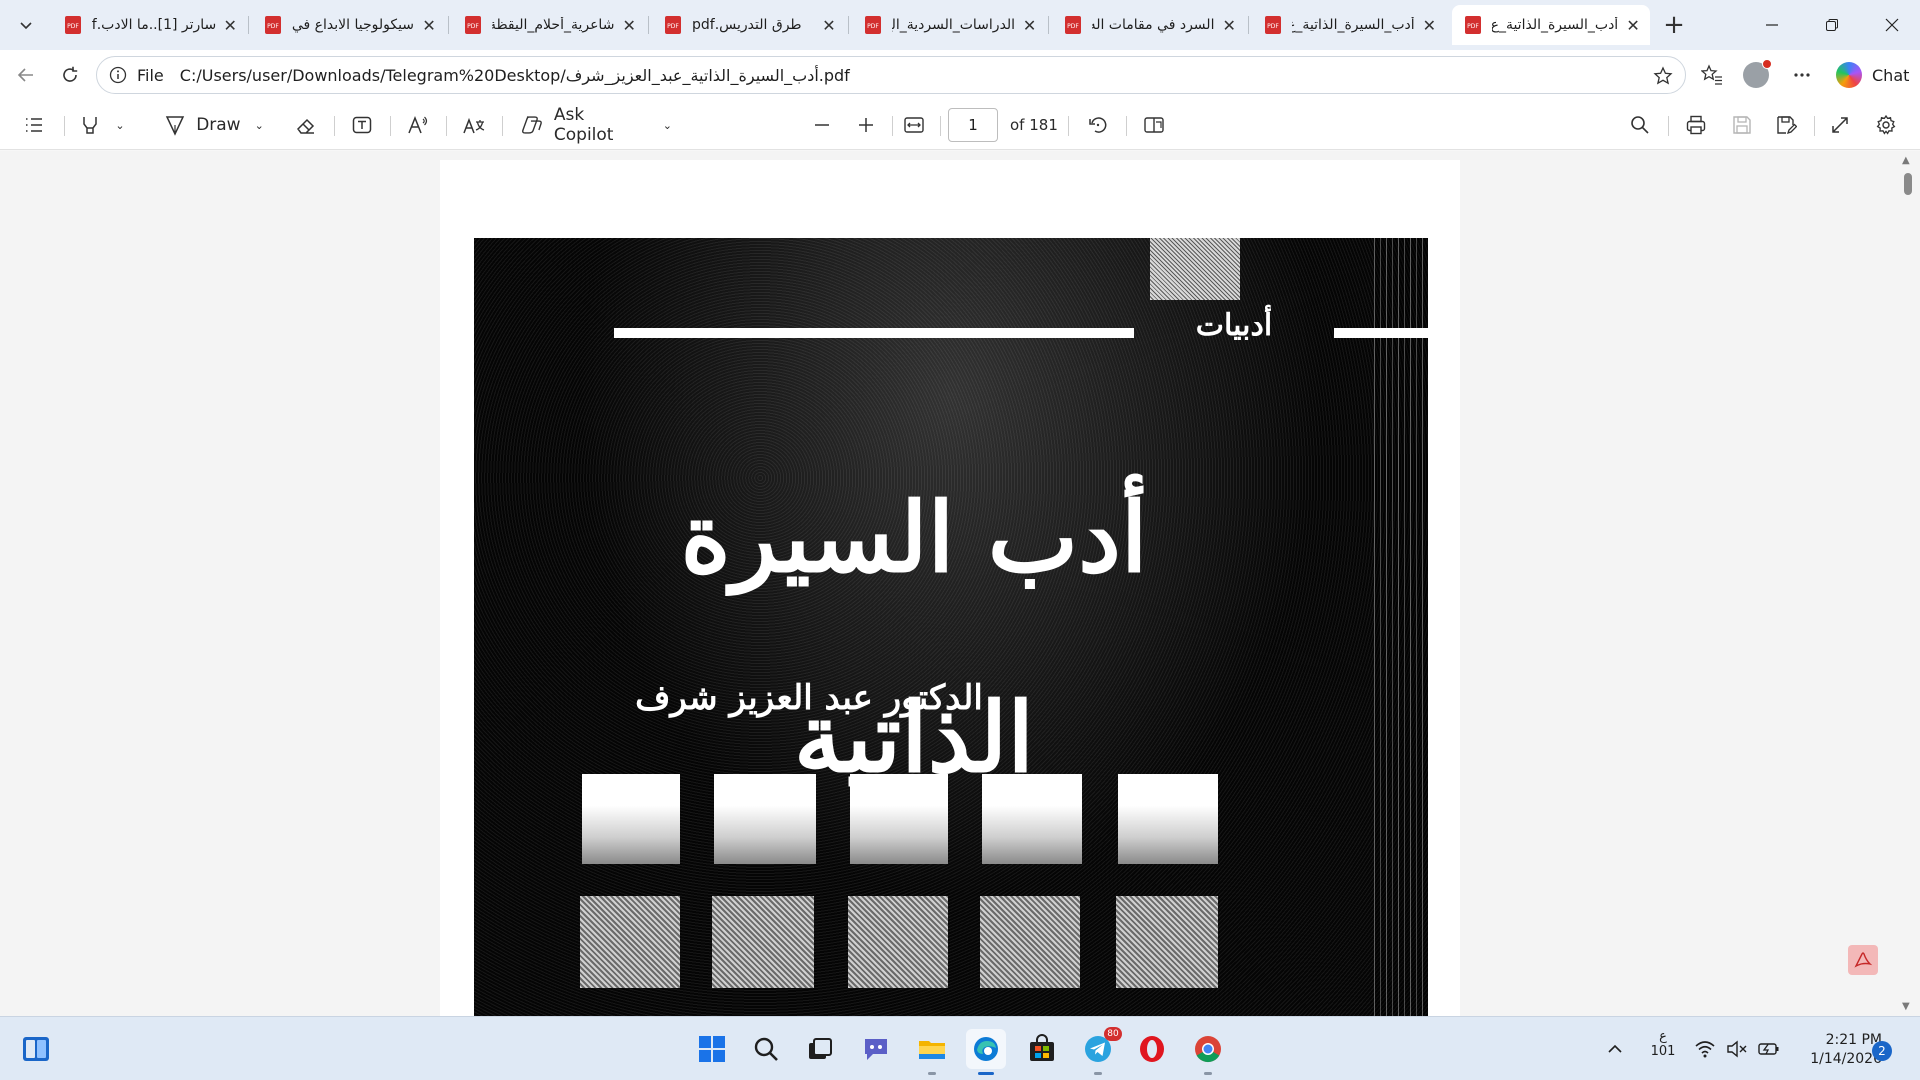 This screenshot has width=1920, height=1080. I want to click on volume-status, so click(1737, 1049).